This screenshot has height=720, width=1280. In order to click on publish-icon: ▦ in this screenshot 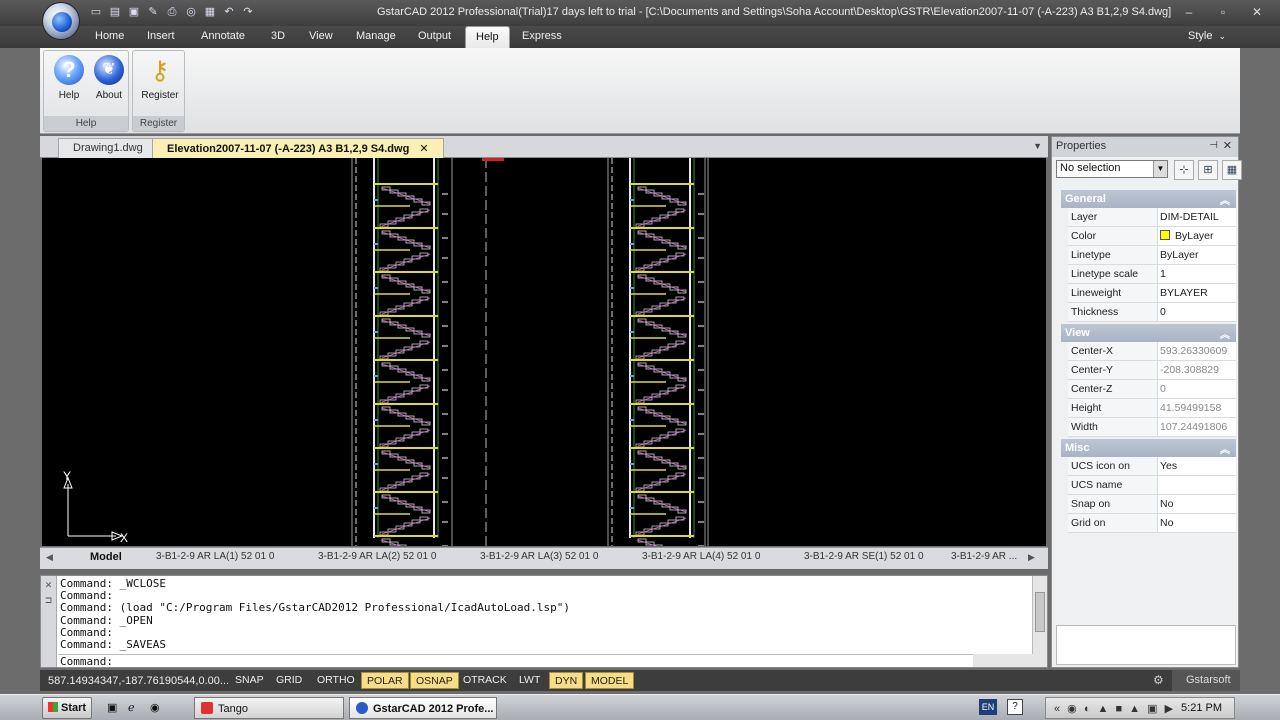, I will do `click(210, 12)`.